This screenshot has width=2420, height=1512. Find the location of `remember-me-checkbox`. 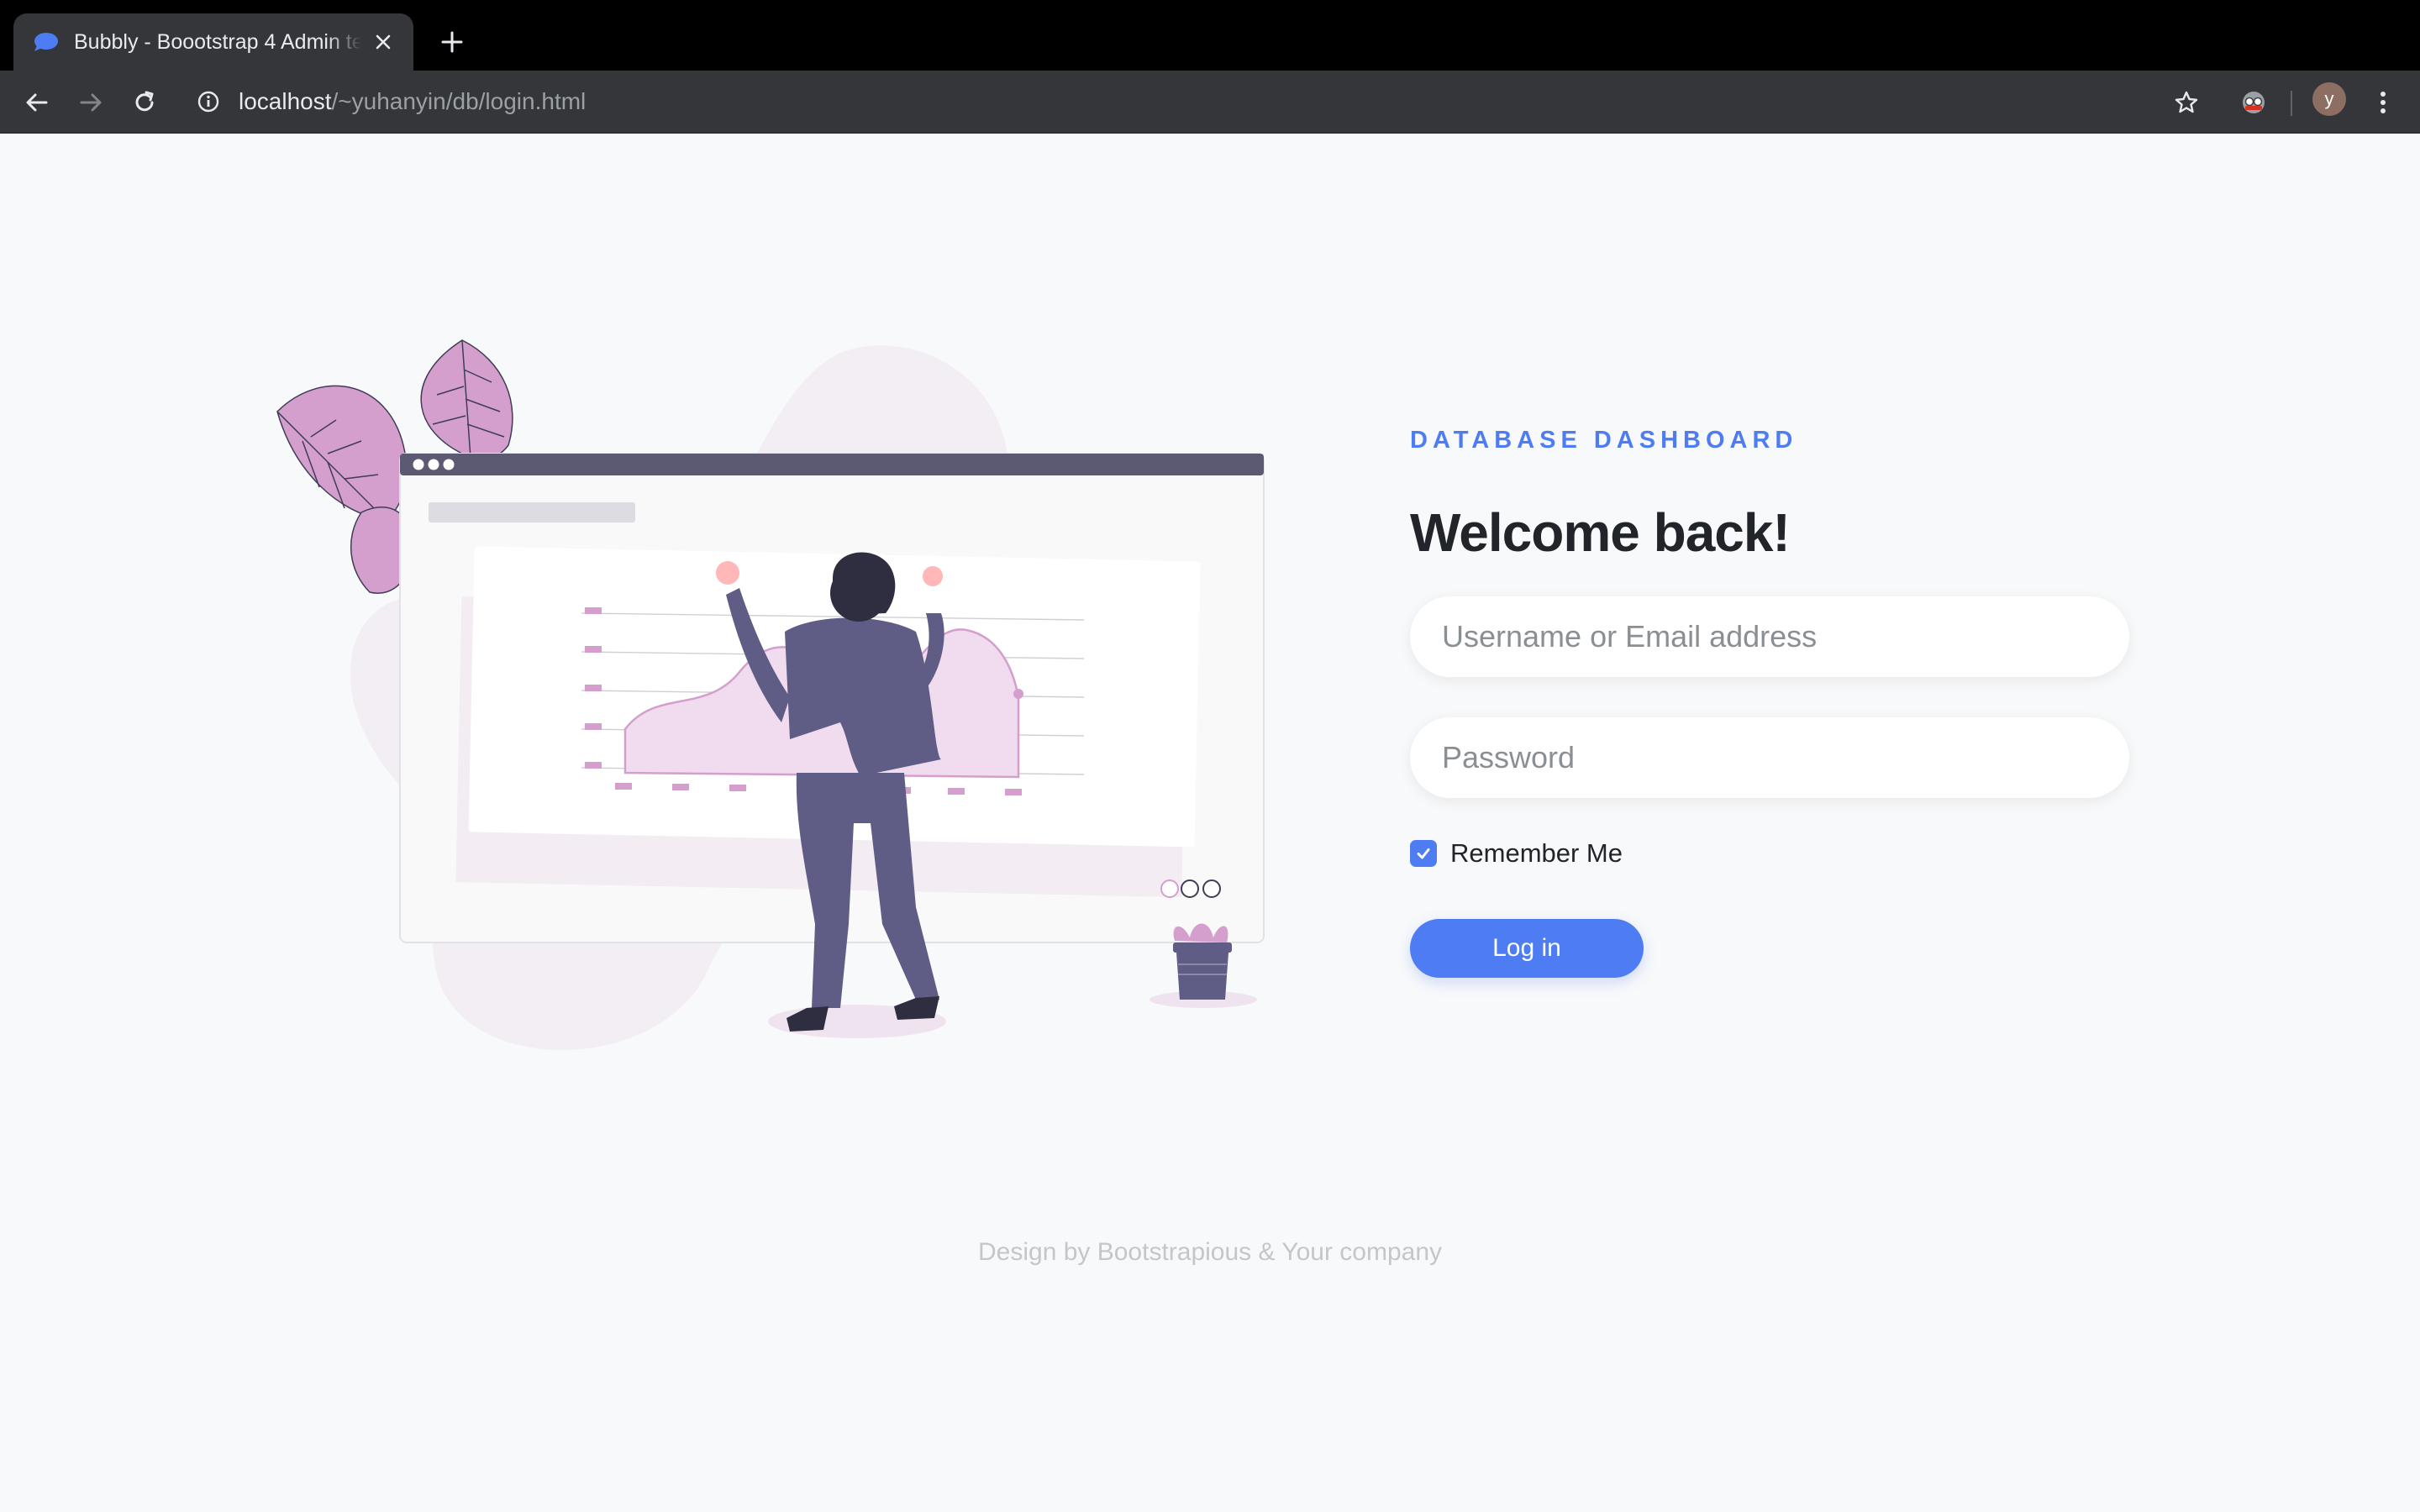

remember-me-checkbox is located at coordinates (1423, 853).